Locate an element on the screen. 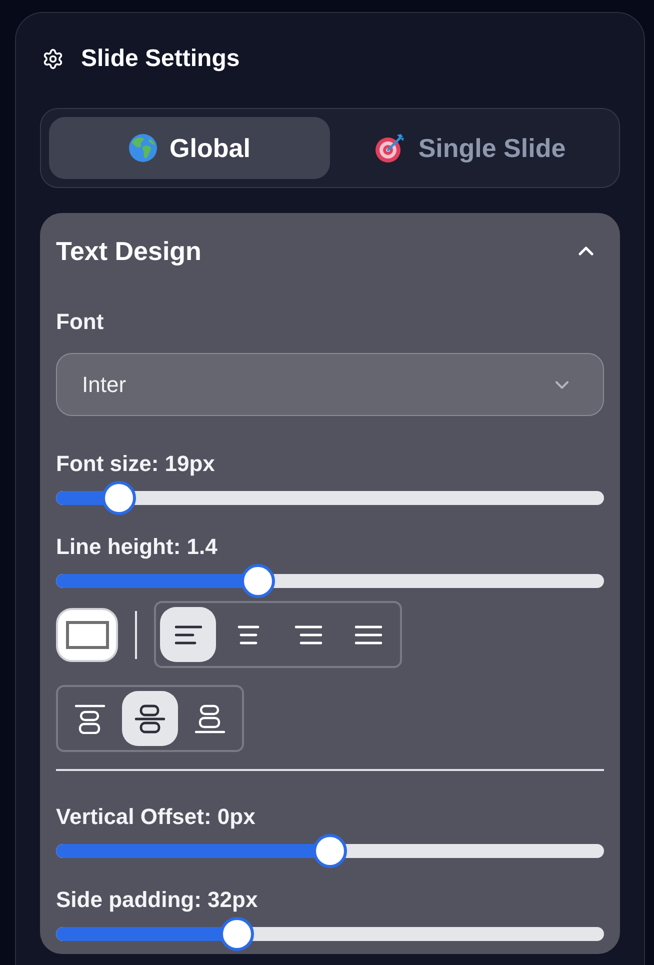  target-icon is located at coordinates (390, 148).